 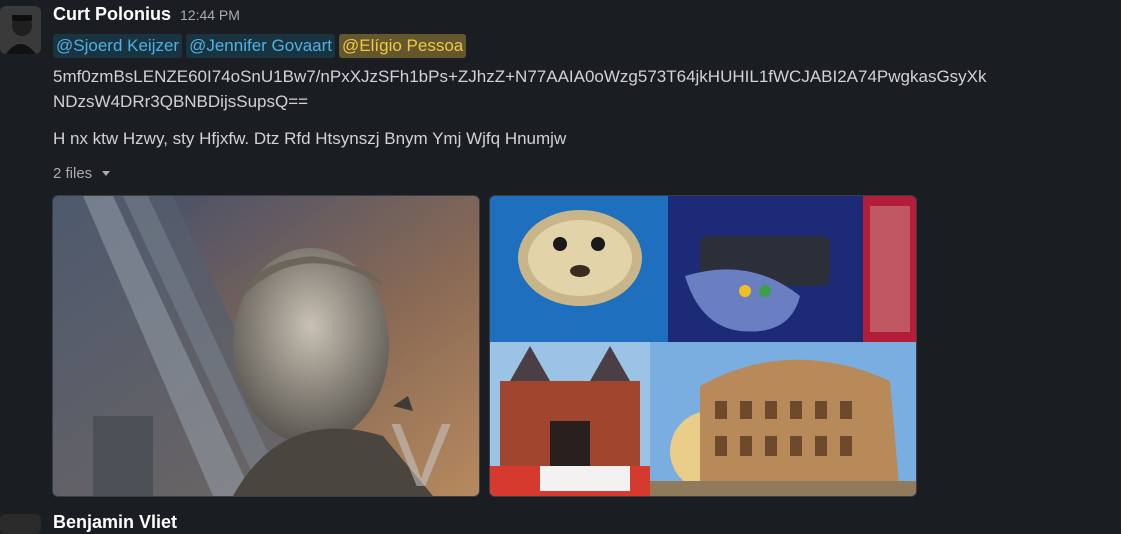 I want to click on message-line: NDzsW4DRr3QBNBDijsSupsQ==, so click(x=181, y=101).